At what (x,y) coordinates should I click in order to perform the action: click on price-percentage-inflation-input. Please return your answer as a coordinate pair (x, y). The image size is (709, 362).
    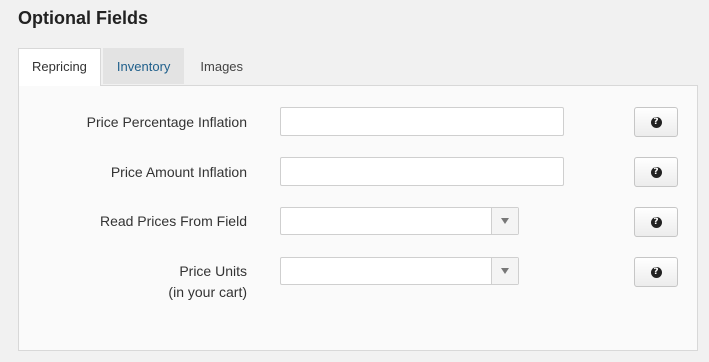
    Looking at the image, I should click on (422, 121).